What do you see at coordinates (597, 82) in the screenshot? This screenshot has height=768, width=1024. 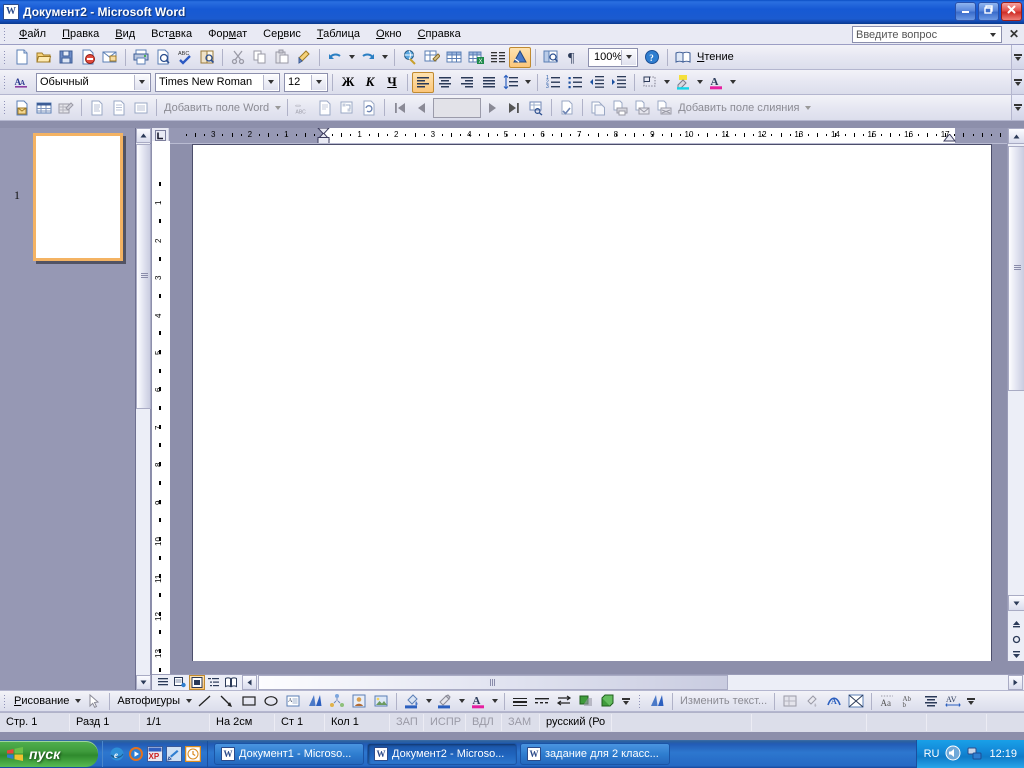 I see `decrease-indent-icon` at bounding box center [597, 82].